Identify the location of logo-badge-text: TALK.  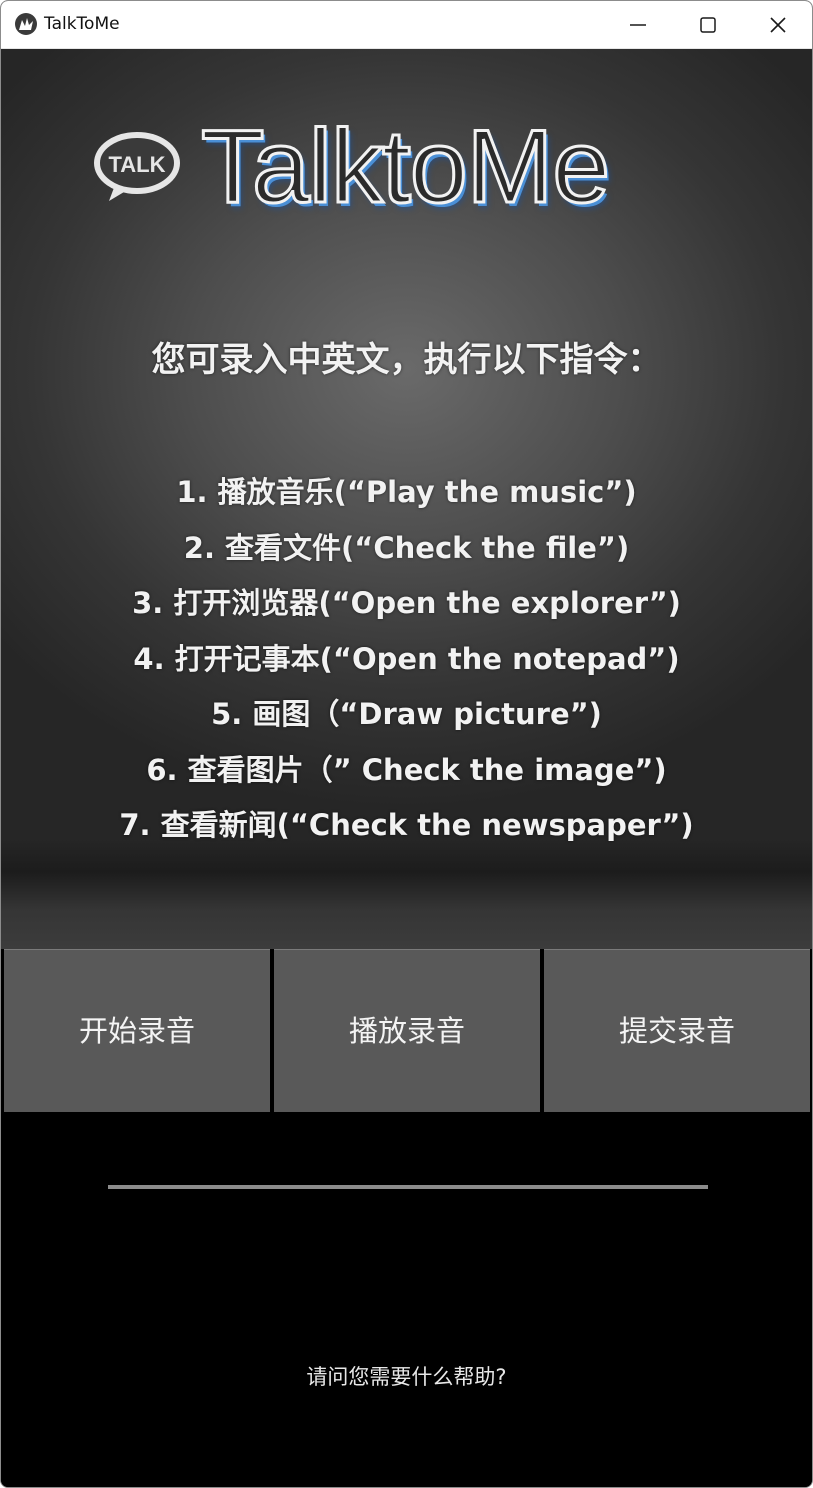
(136, 164).